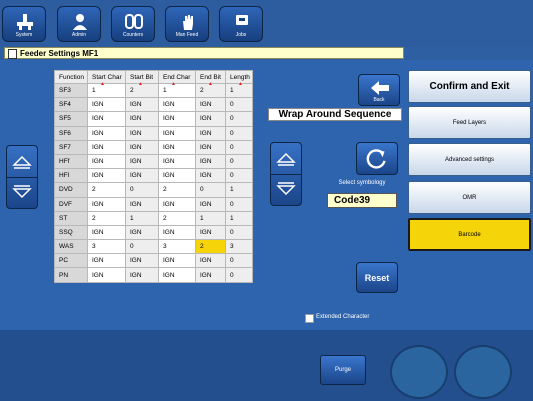 This screenshot has height=401, width=533. What do you see at coordinates (286, 159) in the screenshot?
I see `value-up-button` at bounding box center [286, 159].